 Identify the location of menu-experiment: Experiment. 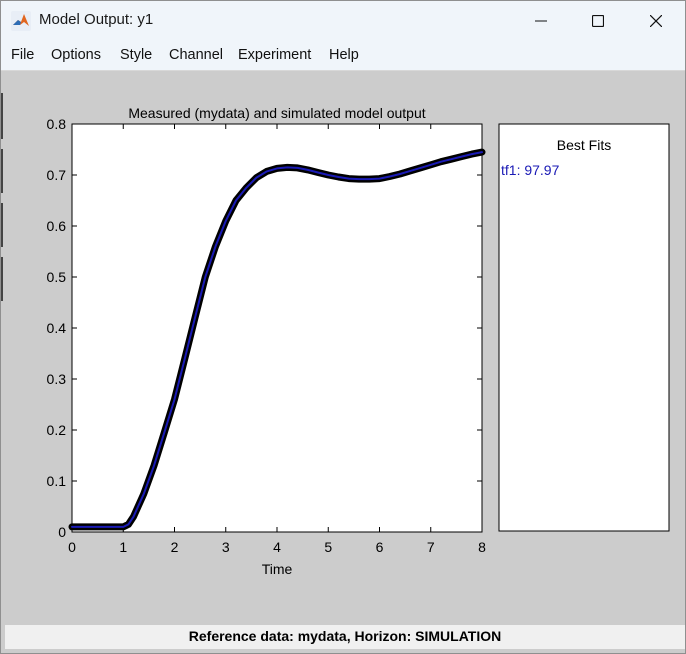
(274, 55).